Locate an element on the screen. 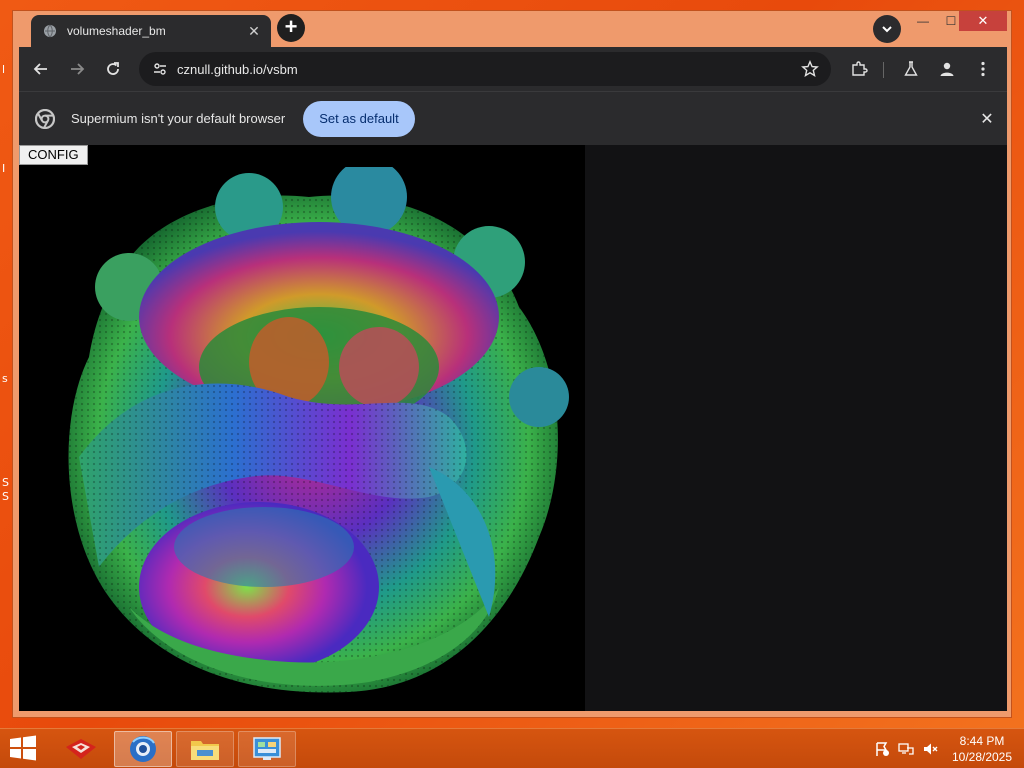 The width and height of the screenshot is (1024, 768). start-button is located at coordinates (24, 749).